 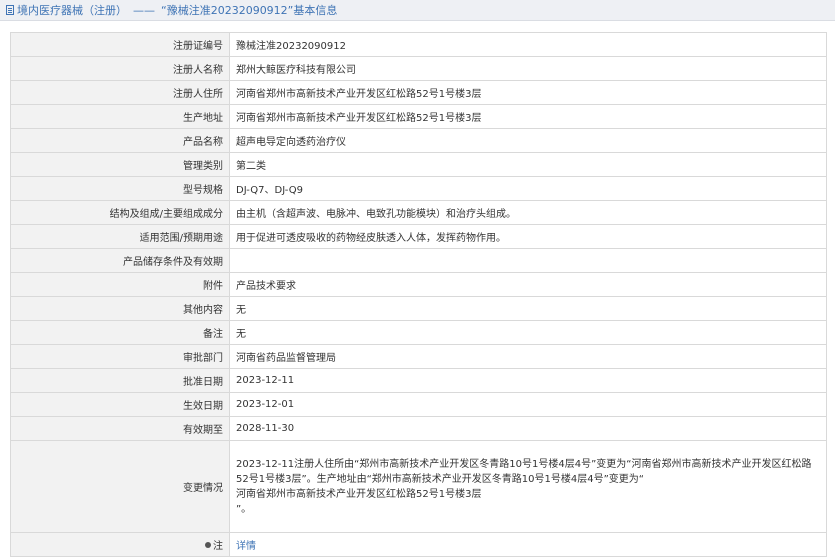 What do you see at coordinates (10, 10) in the screenshot?
I see `document-icon` at bounding box center [10, 10].